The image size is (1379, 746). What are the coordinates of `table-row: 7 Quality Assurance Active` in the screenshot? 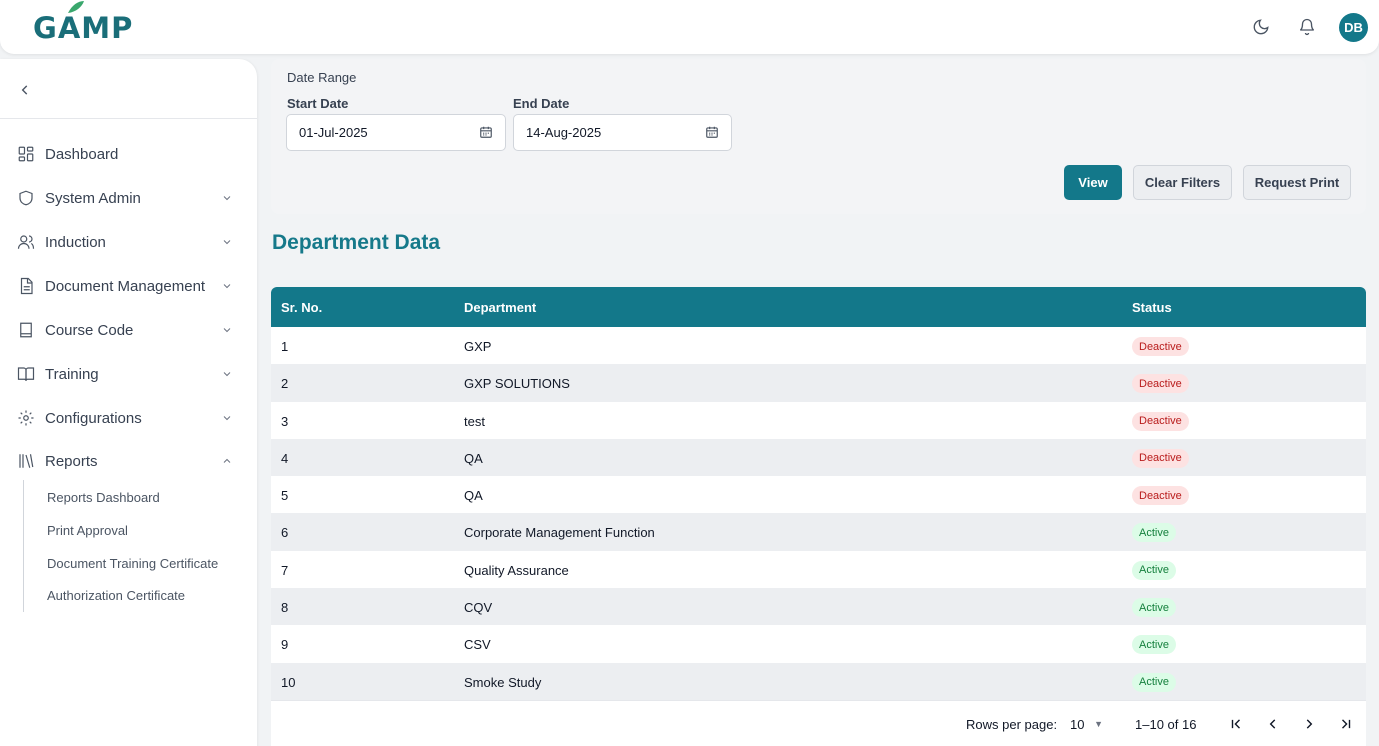 It's located at (818, 569).